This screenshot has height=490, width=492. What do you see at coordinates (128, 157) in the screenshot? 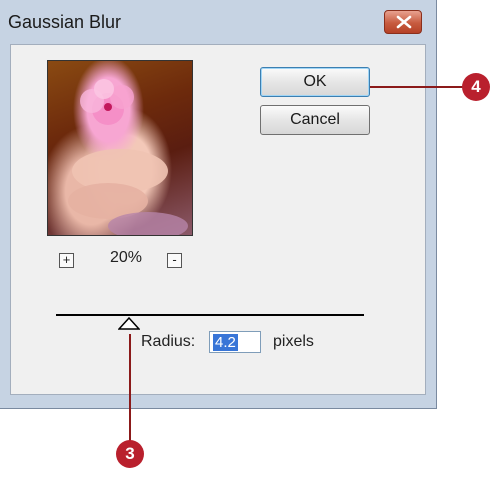
I see `flower-photo` at bounding box center [128, 157].